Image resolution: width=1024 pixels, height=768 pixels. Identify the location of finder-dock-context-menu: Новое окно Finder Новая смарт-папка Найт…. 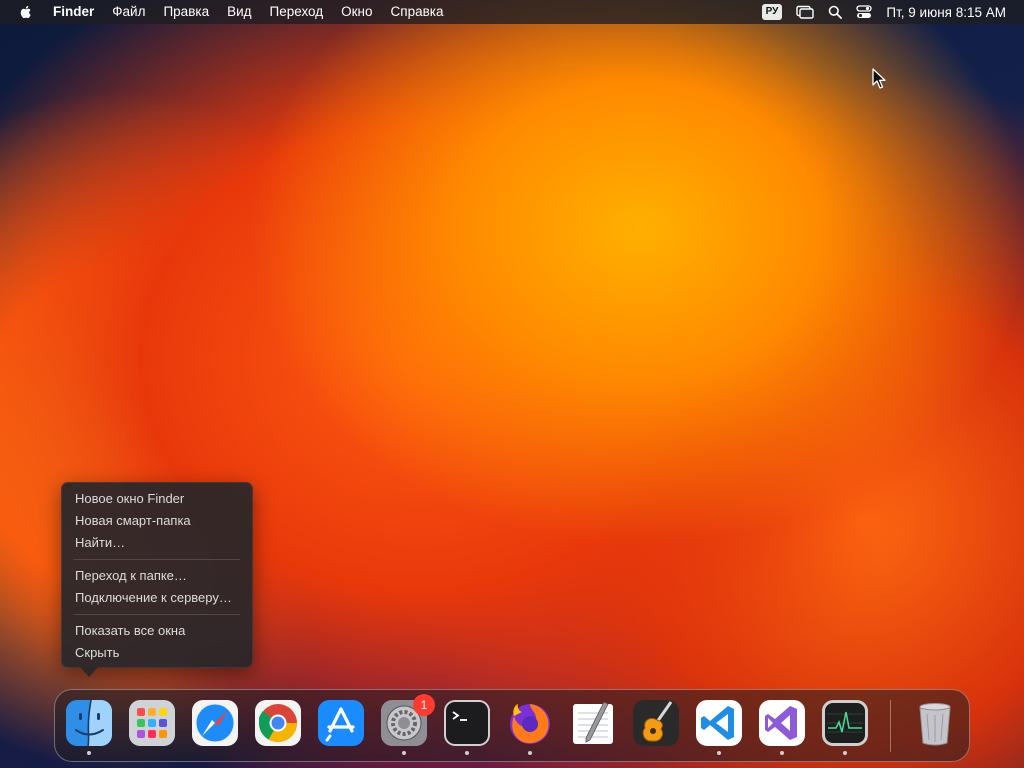
(157, 575).